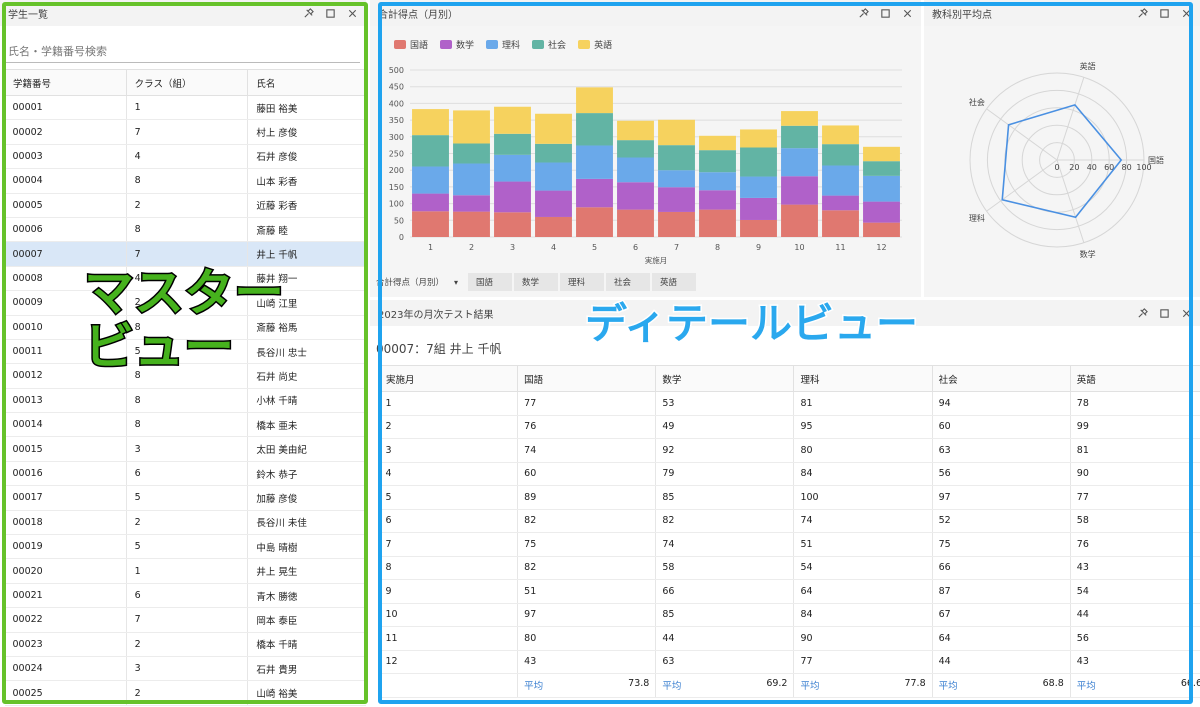 The width and height of the screenshot is (1200, 707). I want to click on column-header-class: クラス（組）, so click(187, 82).